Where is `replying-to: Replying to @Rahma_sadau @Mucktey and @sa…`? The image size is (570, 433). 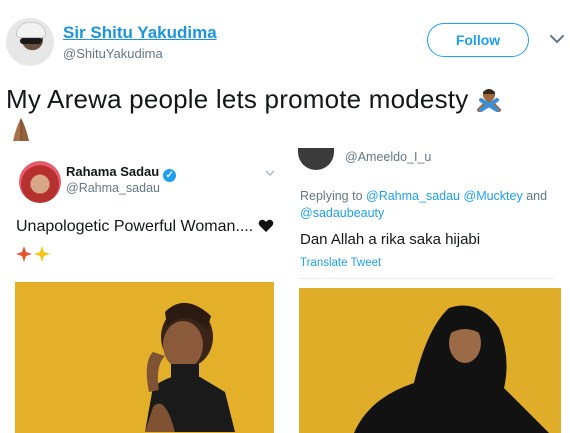
replying-to: Replying to @Rahma_sadau @Mucktey and @sa… is located at coordinates (427, 205).